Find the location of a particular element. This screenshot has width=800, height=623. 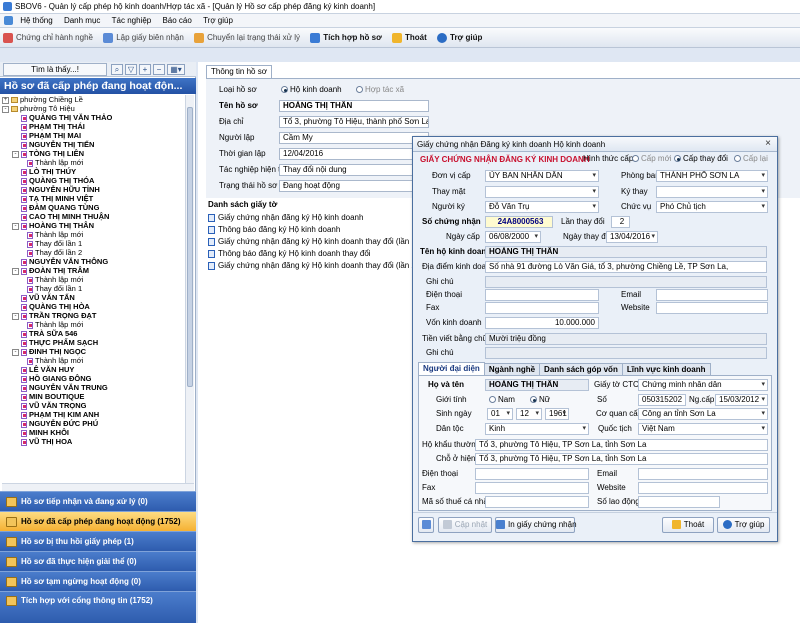

menu-he-thong: Hệ thống is located at coordinates (36, 21).